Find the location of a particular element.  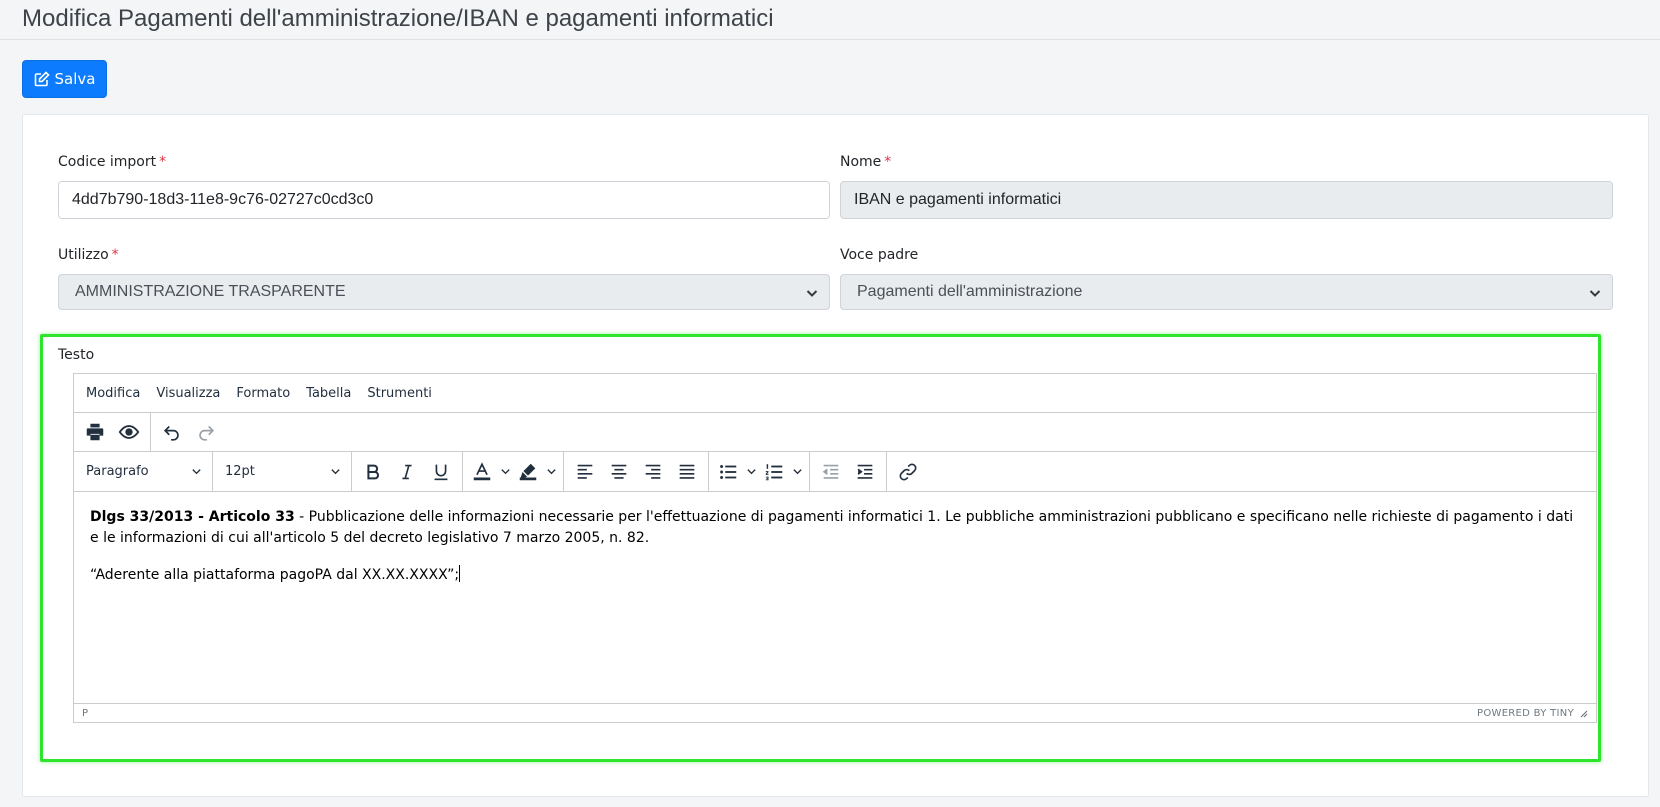

redo-icon is located at coordinates (207, 433).